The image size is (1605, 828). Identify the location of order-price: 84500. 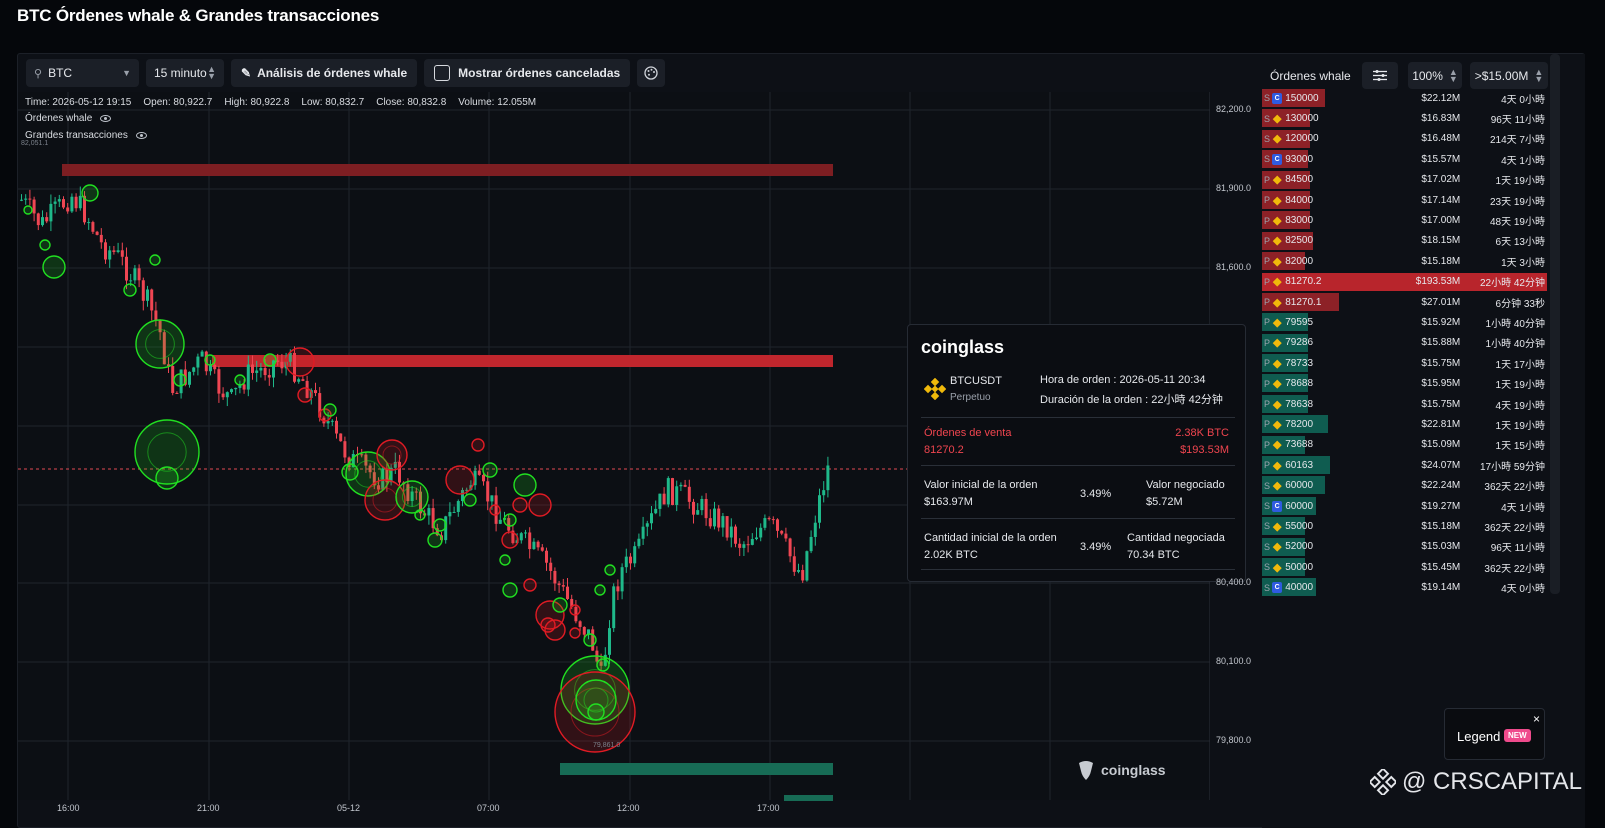
(1299, 180).